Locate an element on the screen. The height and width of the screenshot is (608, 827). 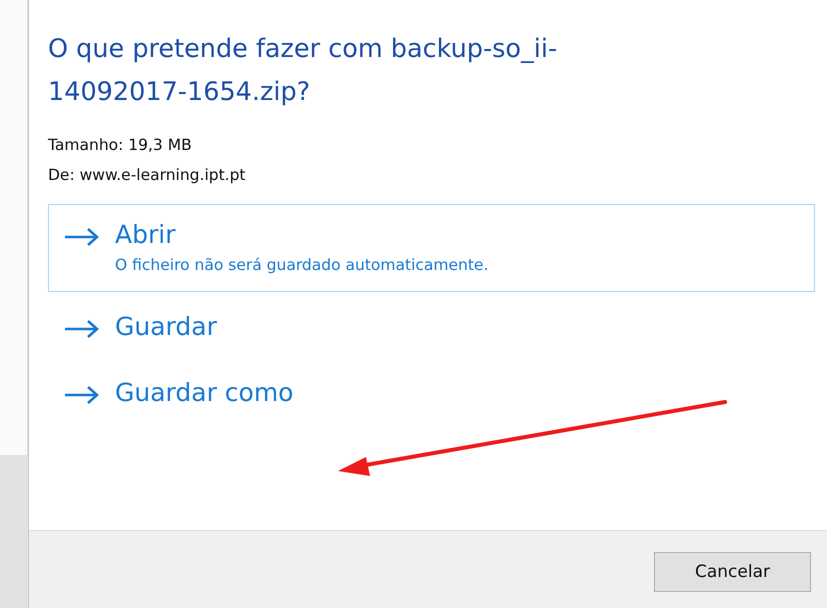
option-button: Guardar is located at coordinates (431, 327).